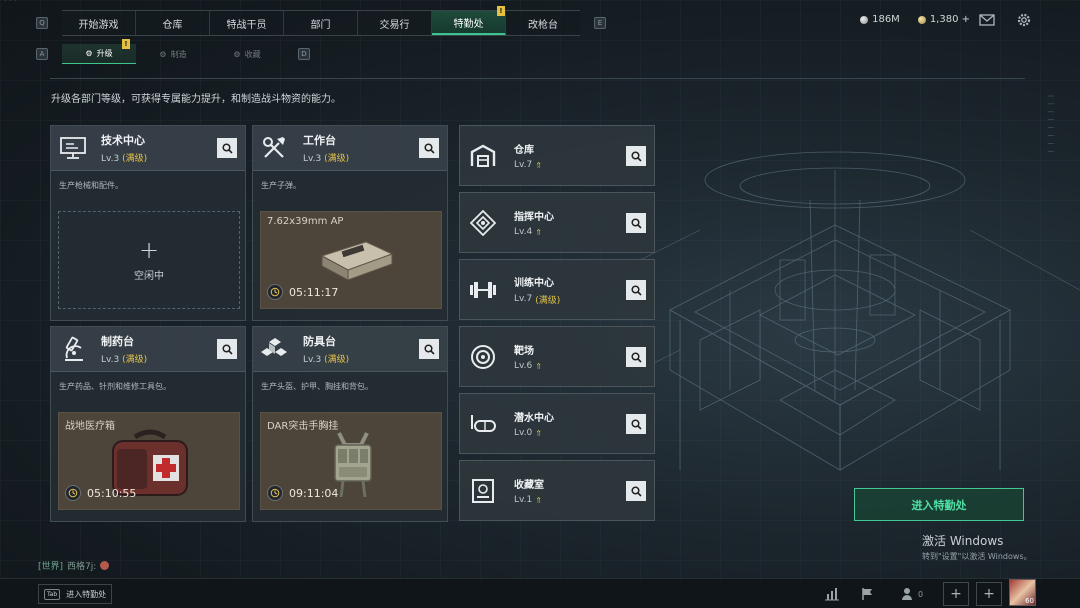 The image size is (1080, 608). I want to click on facility-level: Lv.0 ⇑, so click(528, 433).